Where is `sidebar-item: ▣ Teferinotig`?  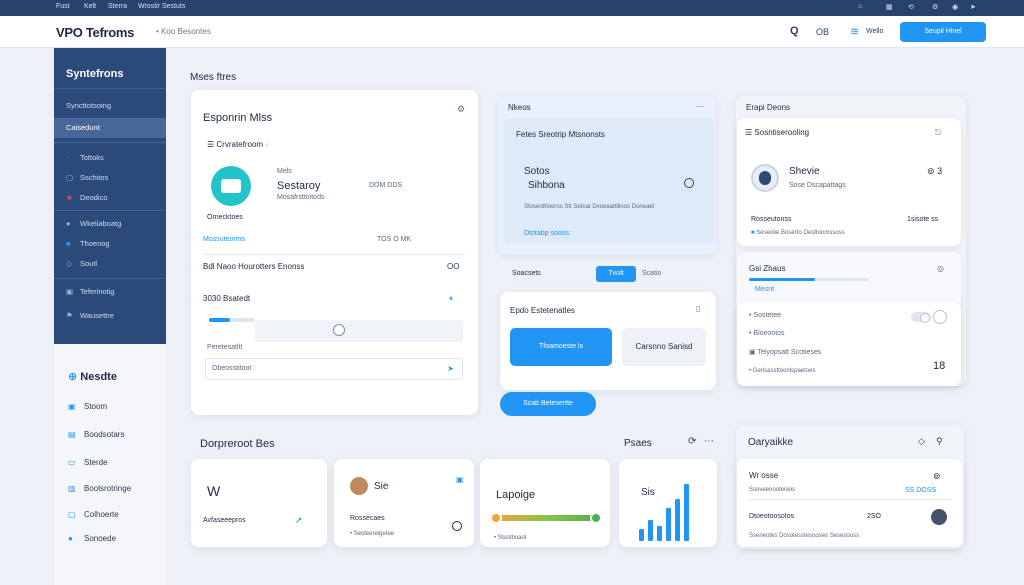
sidebar-item: ▣ Teferinotig is located at coordinates (110, 292).